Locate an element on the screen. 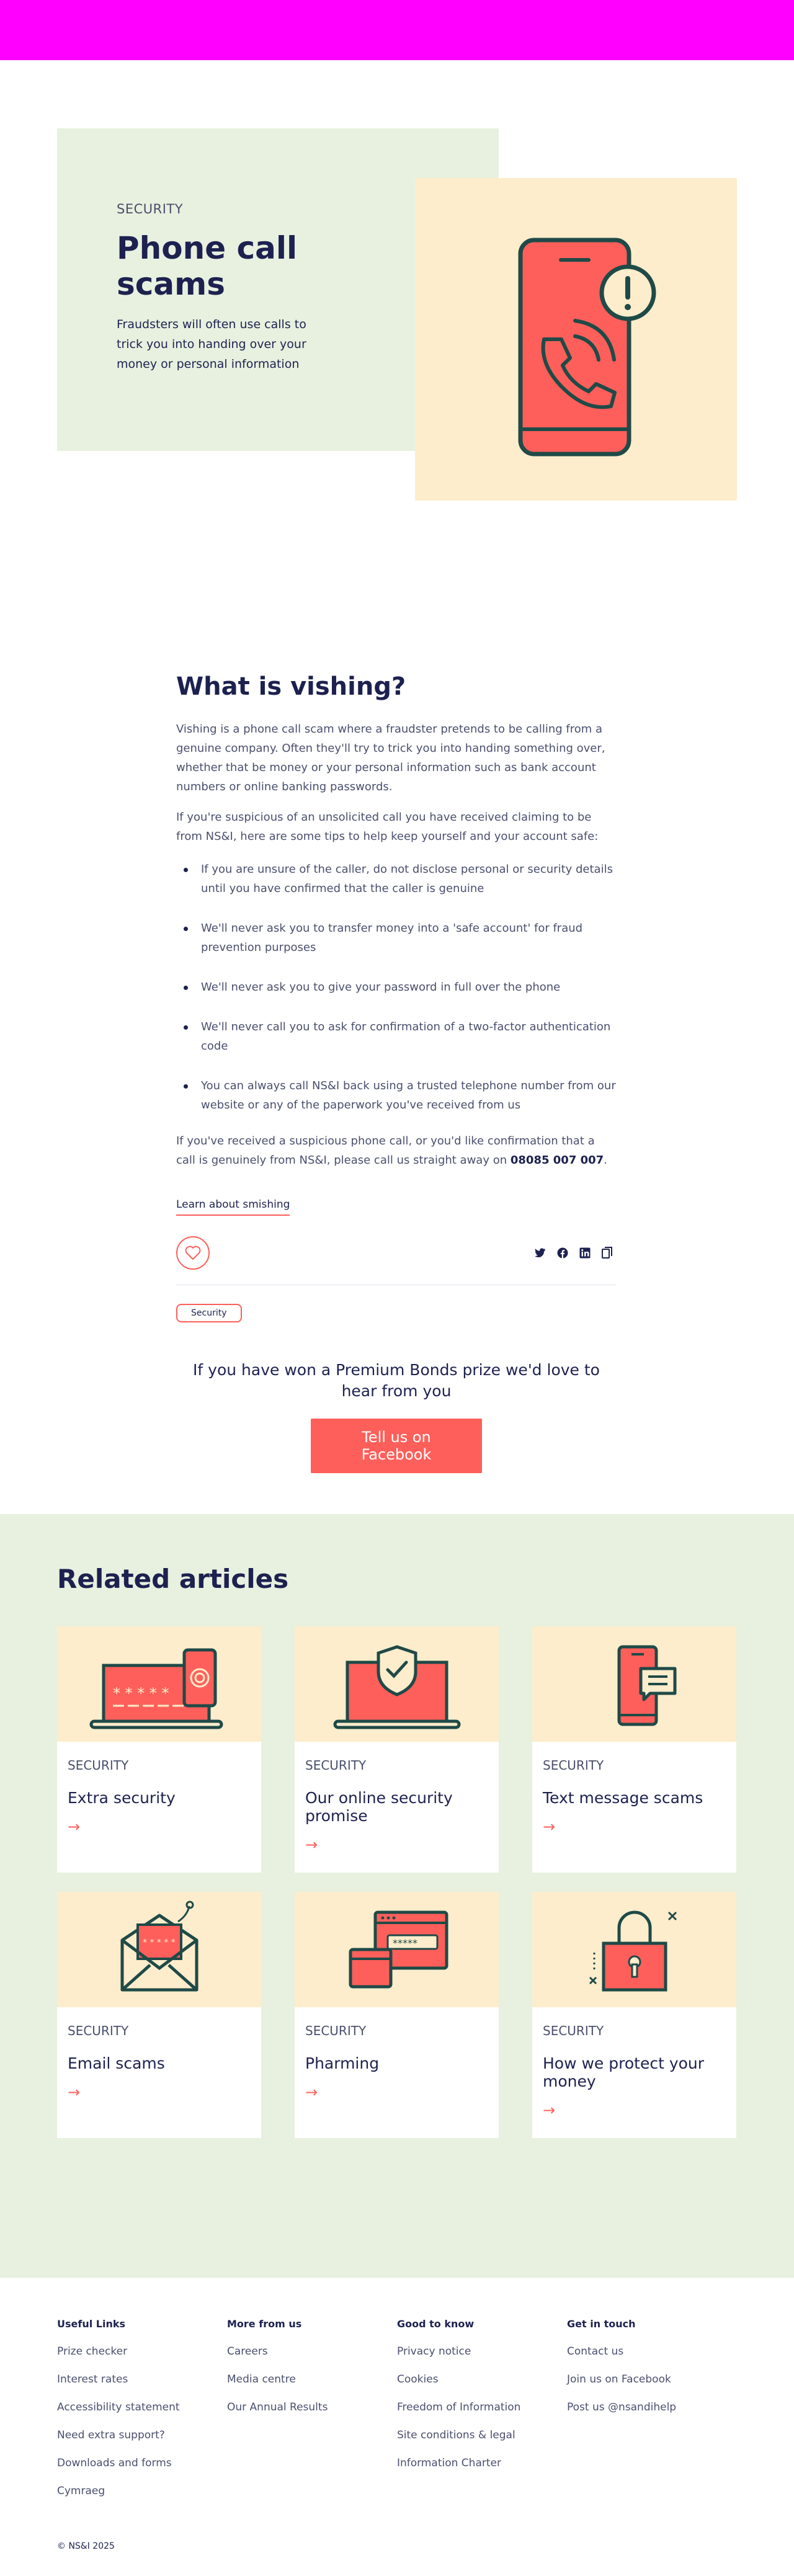 This screenshot has height=2576, width=794. footer-link: Freedom of Information is located at coordinates (482, 2407).